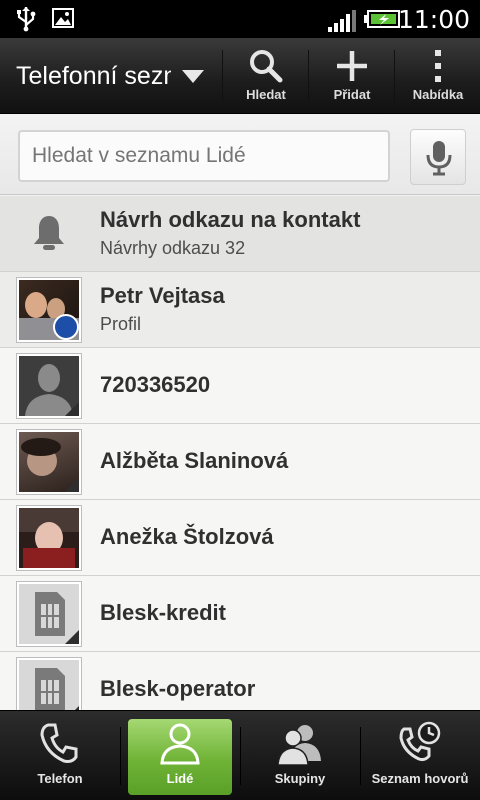  I want to click on suggestion-subtitle: Návrhy odkazu 32, so click(173, 248).